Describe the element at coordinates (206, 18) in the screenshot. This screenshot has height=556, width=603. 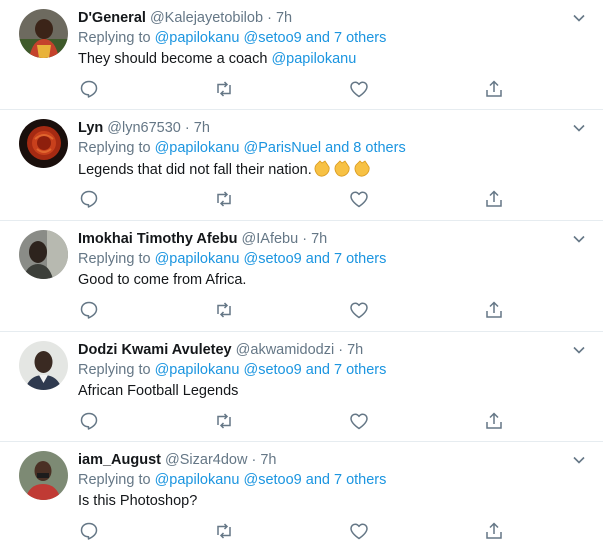
I see `author-handle: @Kalejayetobilob` at that location.